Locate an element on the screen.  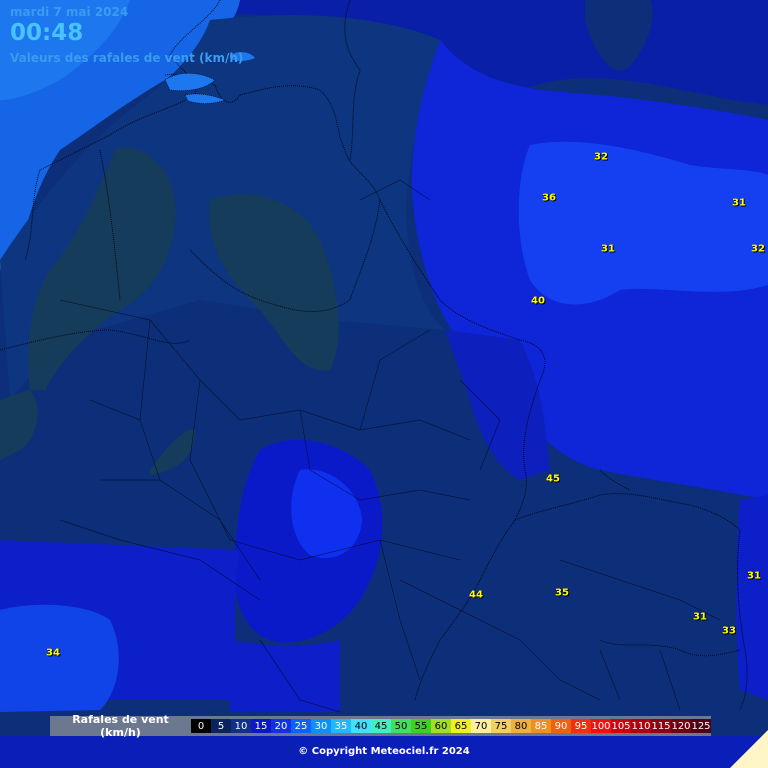
forecast-date: mardi 7 mai 2024 is located at coordinates (69, 12).